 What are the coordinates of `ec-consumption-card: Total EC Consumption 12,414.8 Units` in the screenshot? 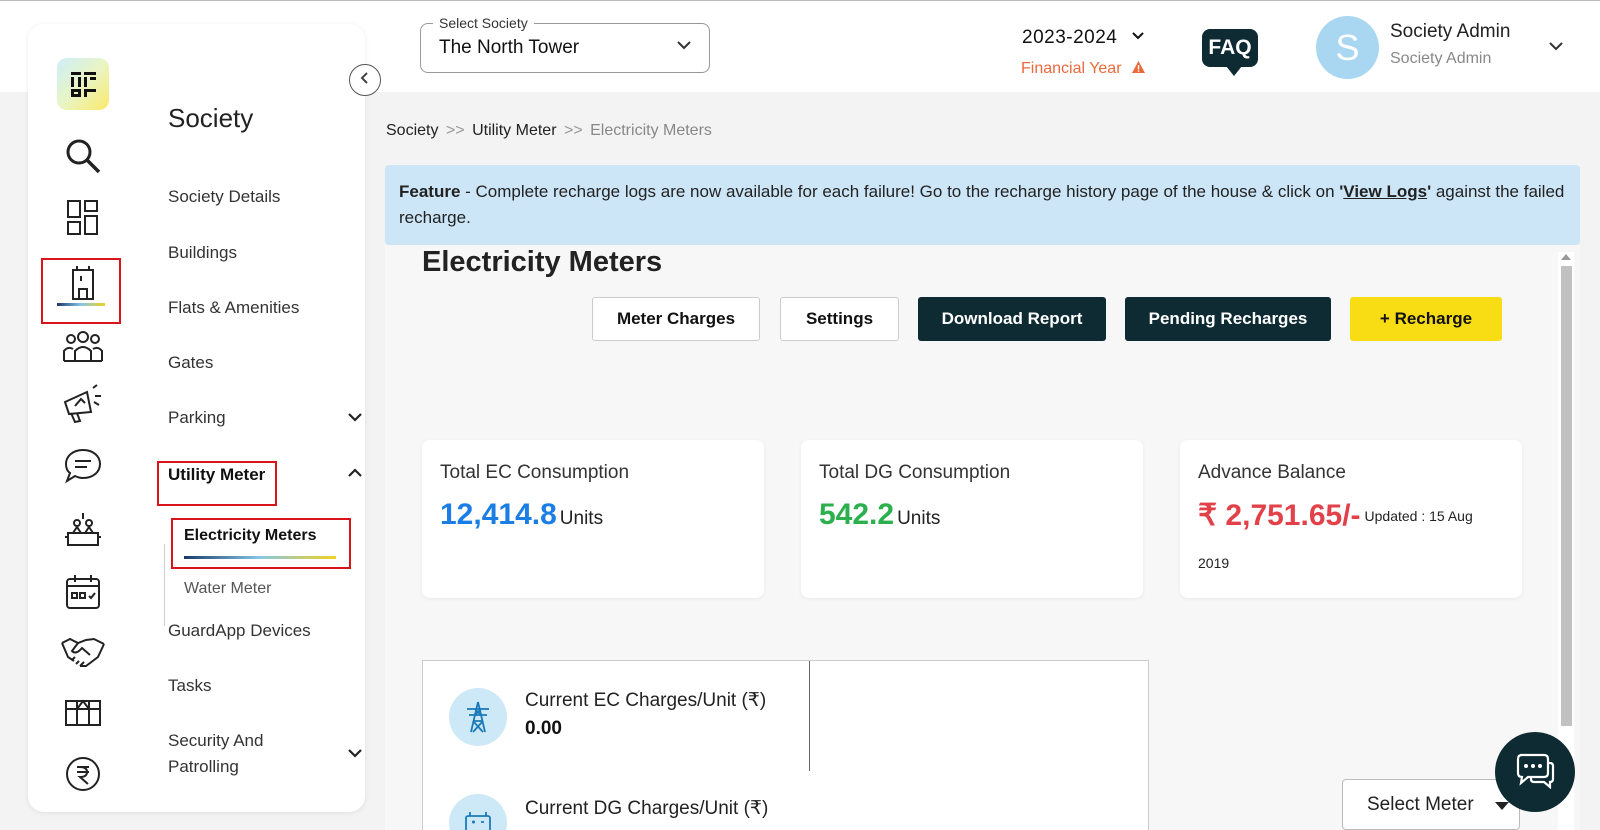 It's located at (593, 519).